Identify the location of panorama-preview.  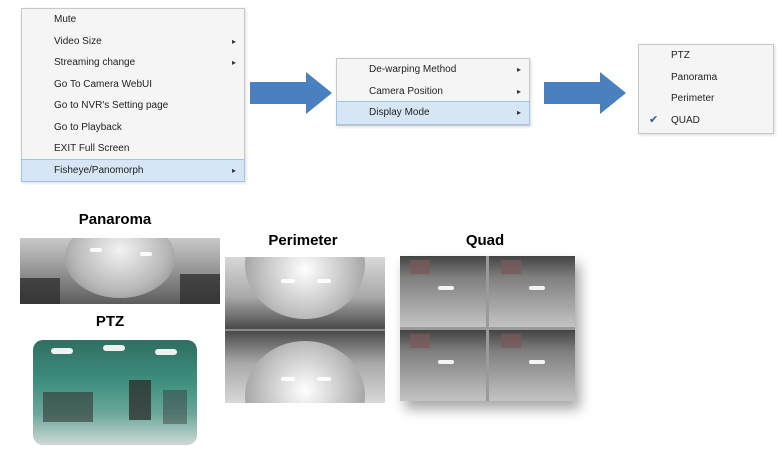
(120, 271).